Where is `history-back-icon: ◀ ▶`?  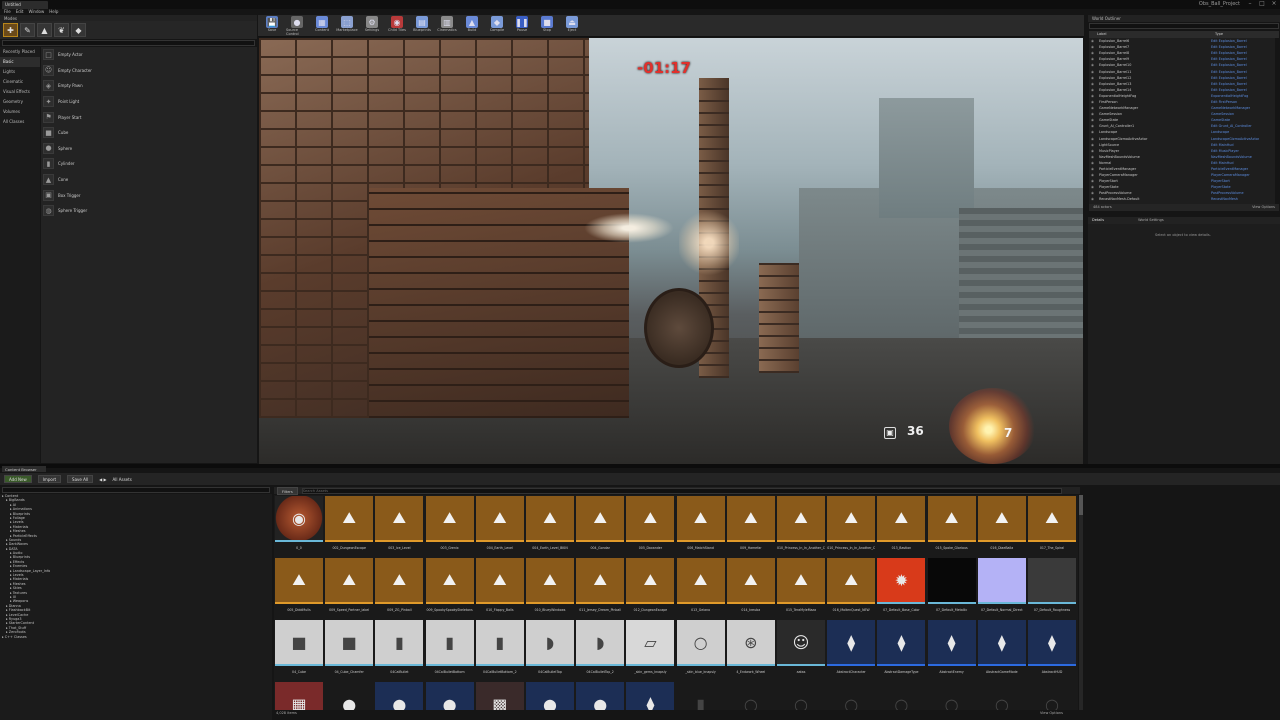
history-back-icon: ◀ ▶ is located at coordinates (102, 479).